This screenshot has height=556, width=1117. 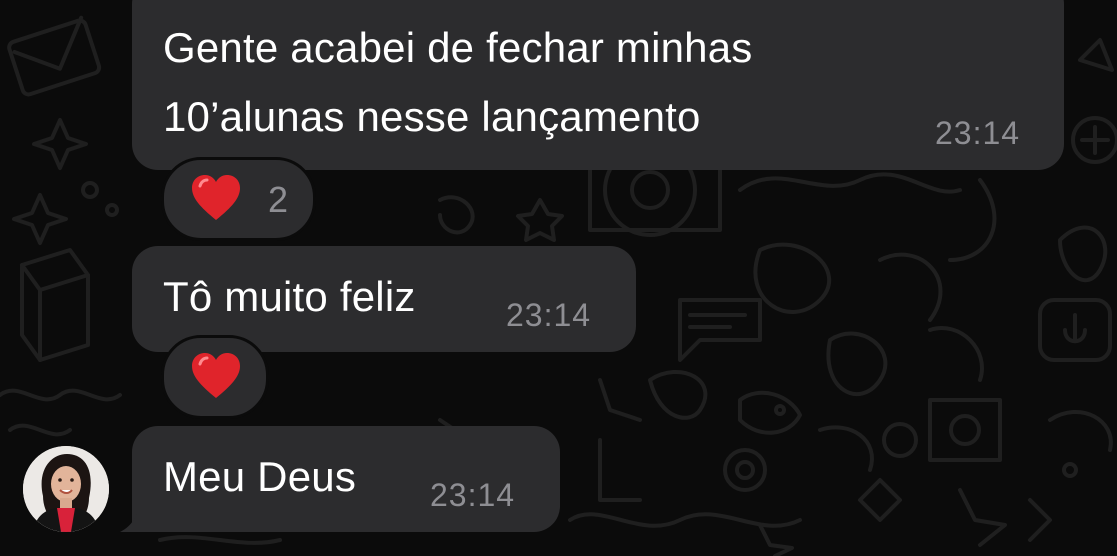 I want to click on reaction-count: 2, so click(x=278, y=199).